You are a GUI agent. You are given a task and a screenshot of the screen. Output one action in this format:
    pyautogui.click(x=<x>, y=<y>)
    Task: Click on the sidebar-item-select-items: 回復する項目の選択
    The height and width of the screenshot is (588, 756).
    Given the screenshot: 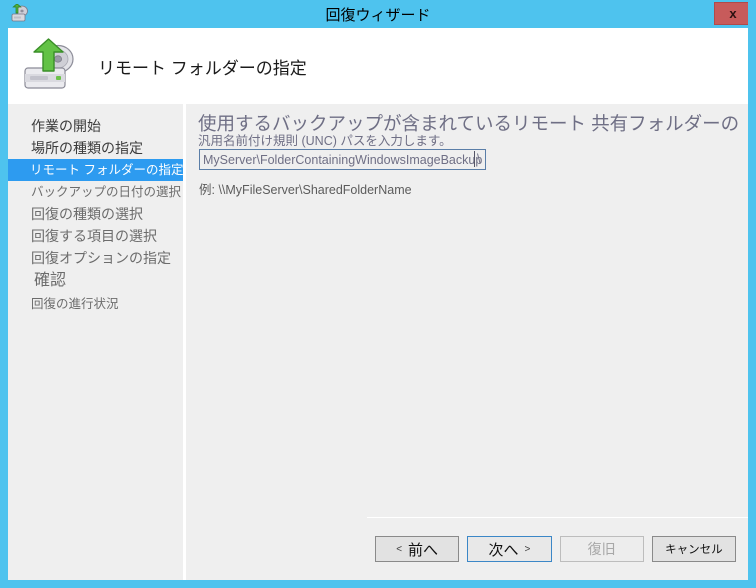 What is the action you would take?
    pyautogui.click(x=95, y=236)
    